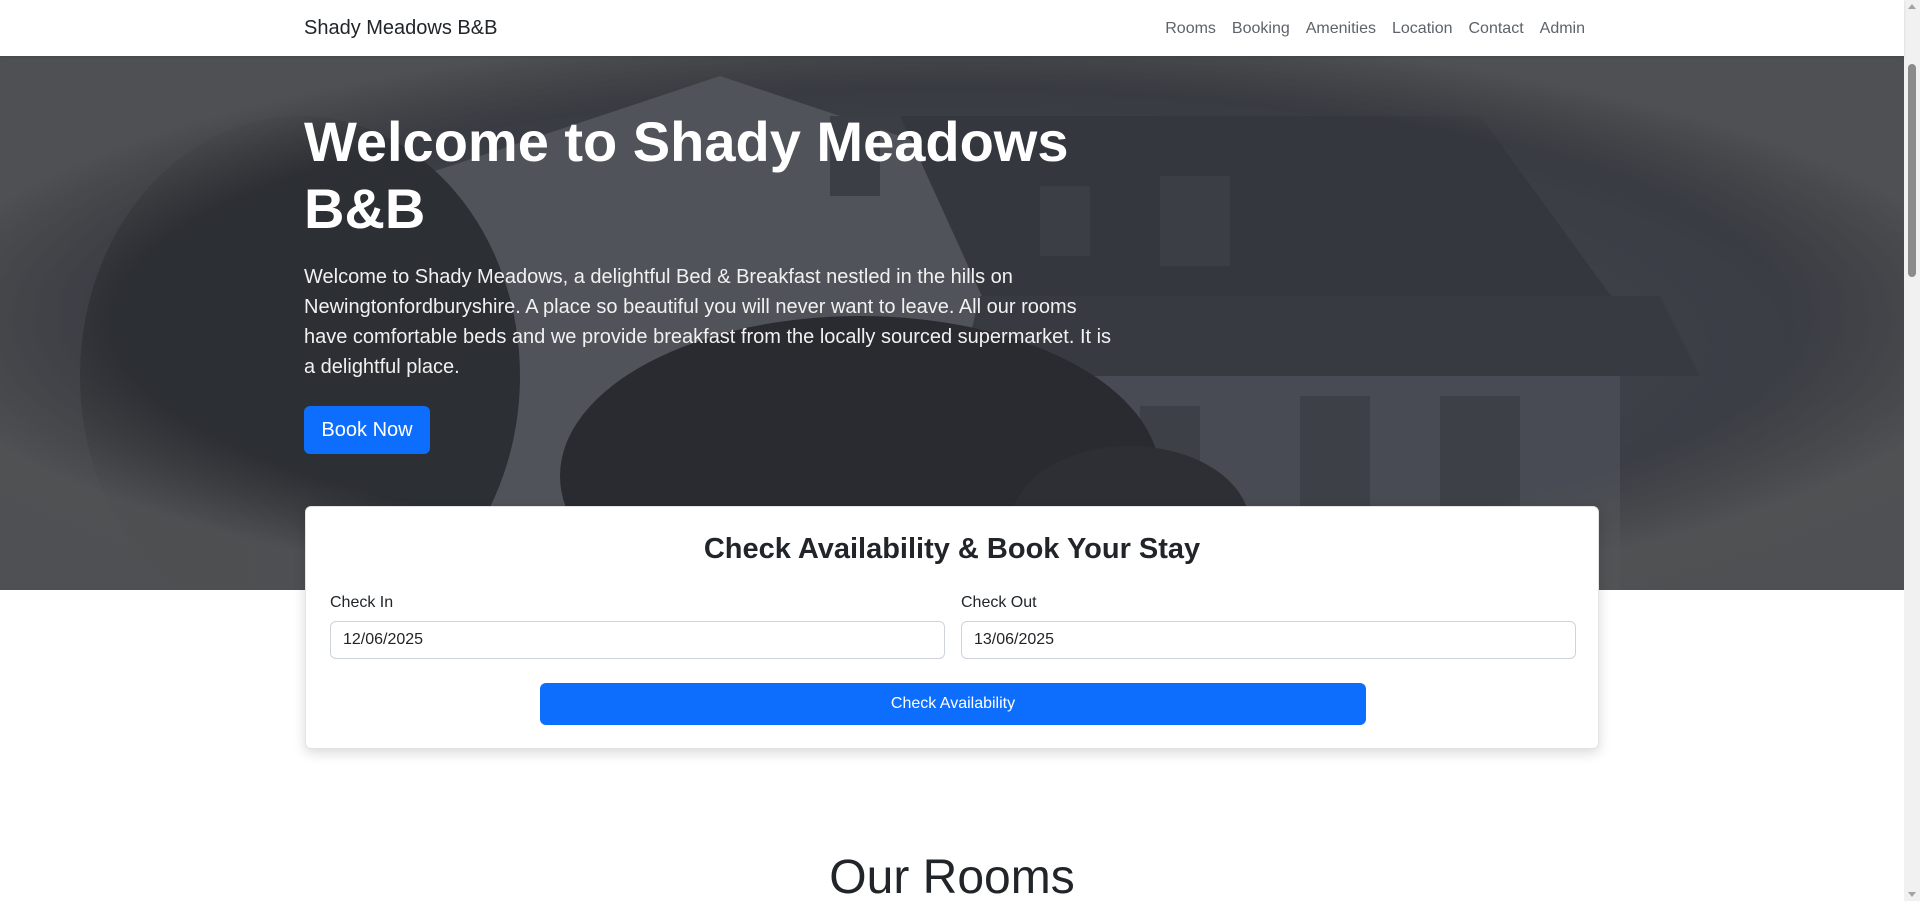 The height and width of the screenshot is (906, 1920). I want to click on check-out-label: Check Out, so click(999, 602).